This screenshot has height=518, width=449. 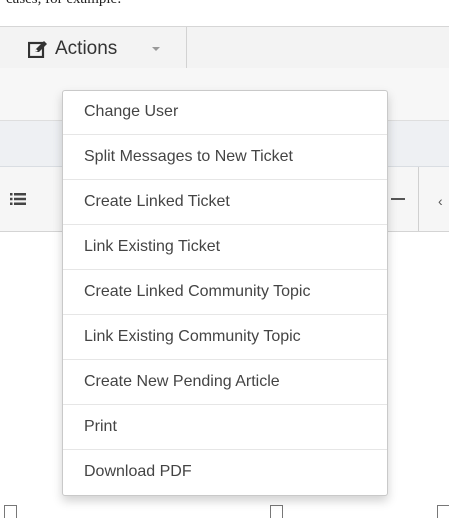 What do you see at coordinates (182, 381) in the screenshot?
I see `menu-item-label: Create New Pending Article` at bounding box center [182, 381].